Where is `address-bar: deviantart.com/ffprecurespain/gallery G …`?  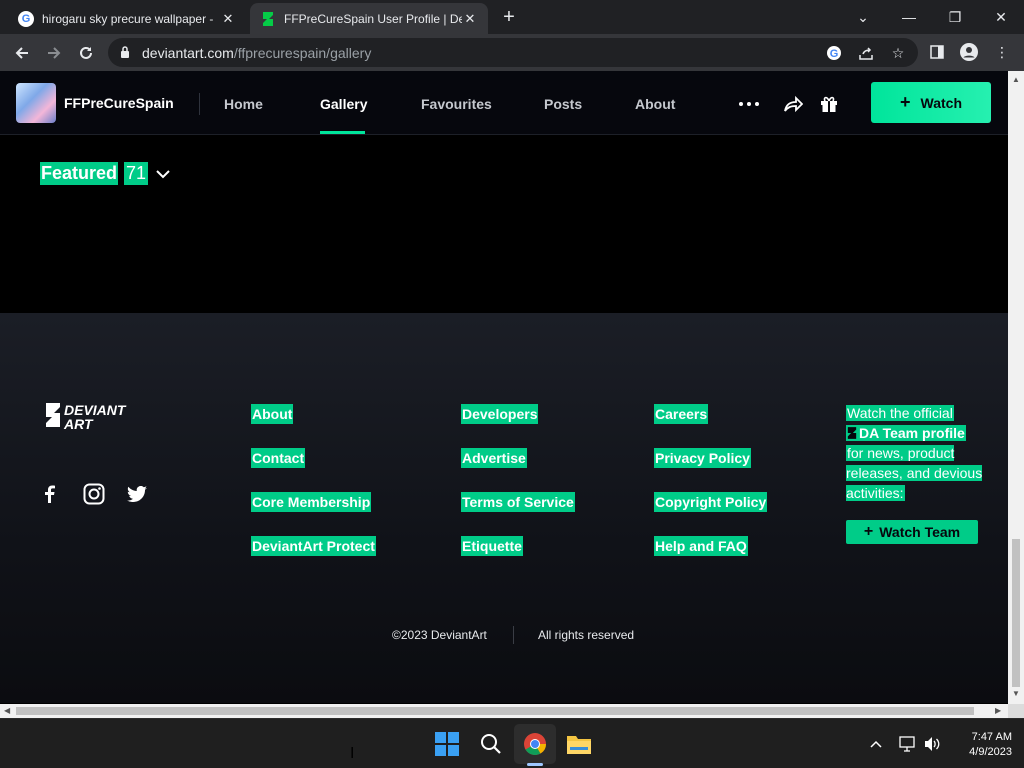
address-bar: deviantart.com/ffprecurespain/gallery G … is located at coordinates (513, 52).